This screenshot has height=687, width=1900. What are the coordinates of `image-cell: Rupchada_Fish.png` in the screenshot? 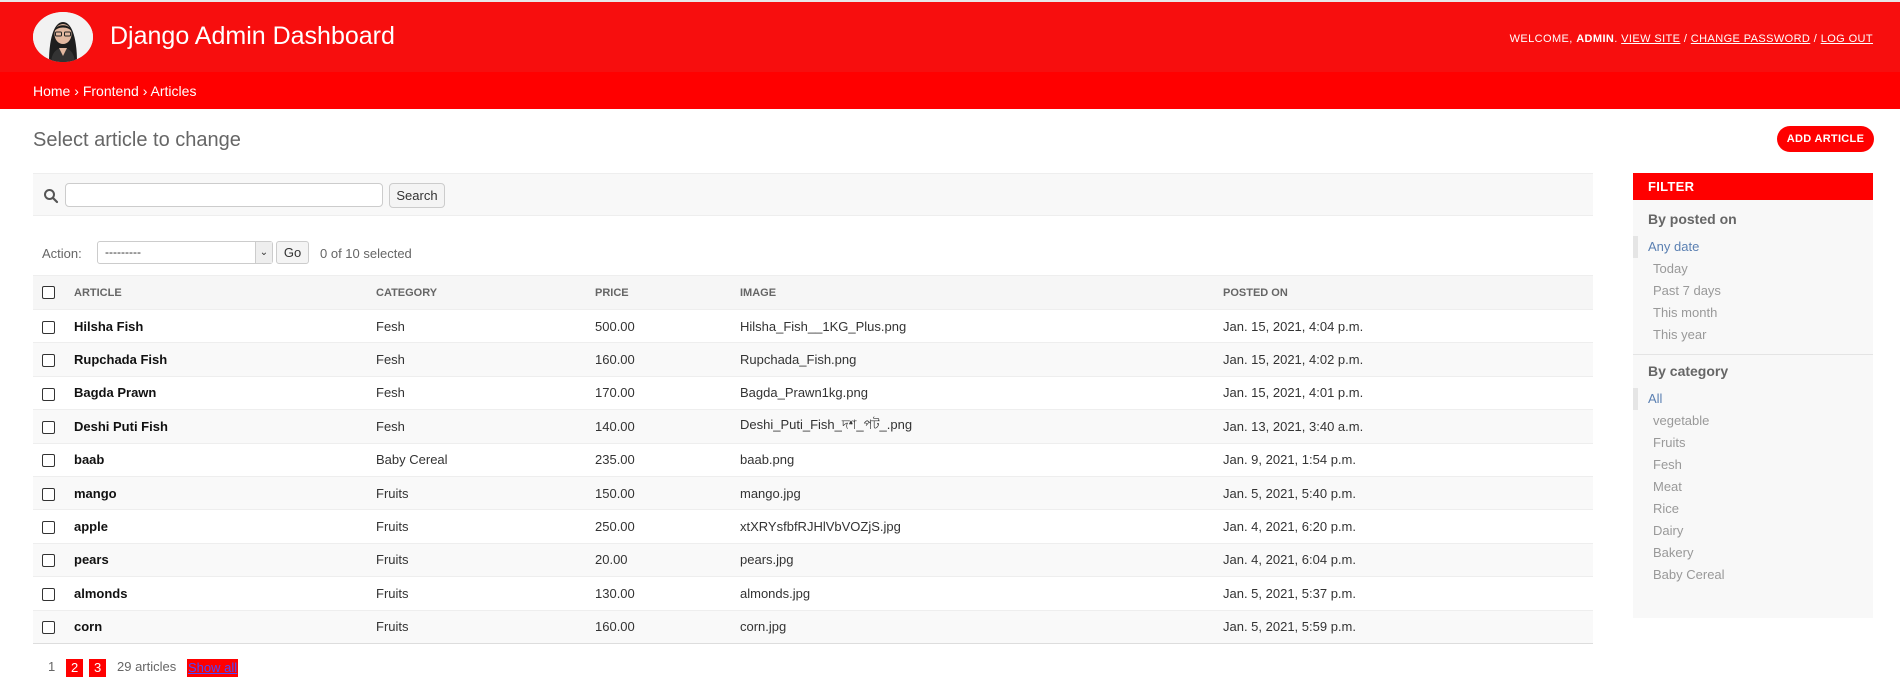 It's located at (981, 359).